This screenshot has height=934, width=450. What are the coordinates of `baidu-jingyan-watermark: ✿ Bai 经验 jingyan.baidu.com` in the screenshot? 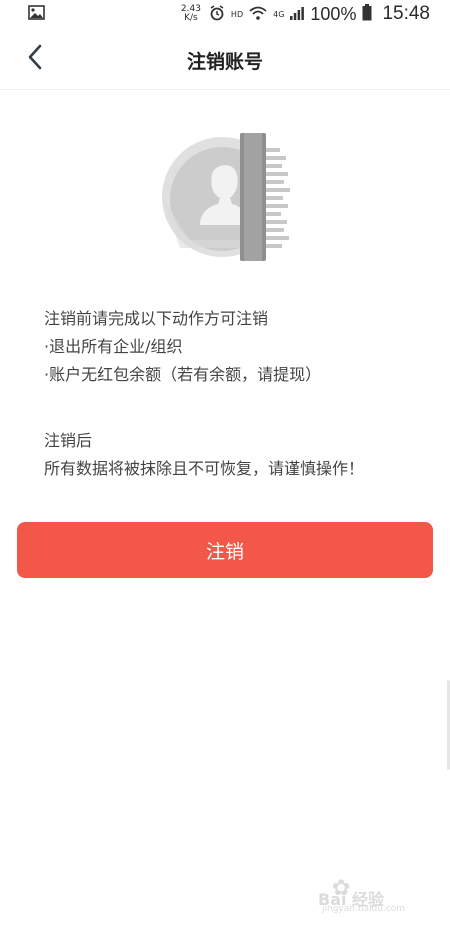 It's located at (373, 896).